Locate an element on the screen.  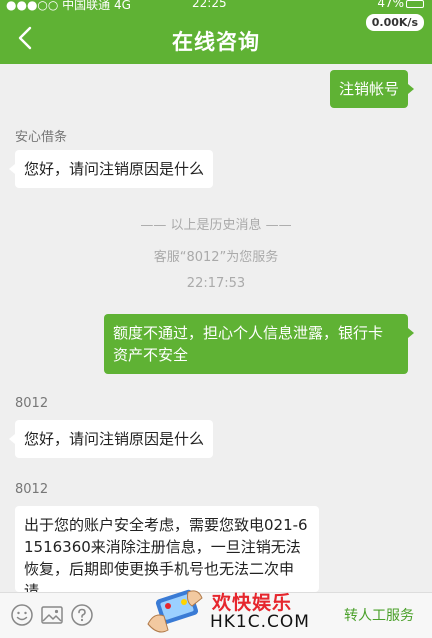
status-time: 22:25 is located at coordinates (209, 5).